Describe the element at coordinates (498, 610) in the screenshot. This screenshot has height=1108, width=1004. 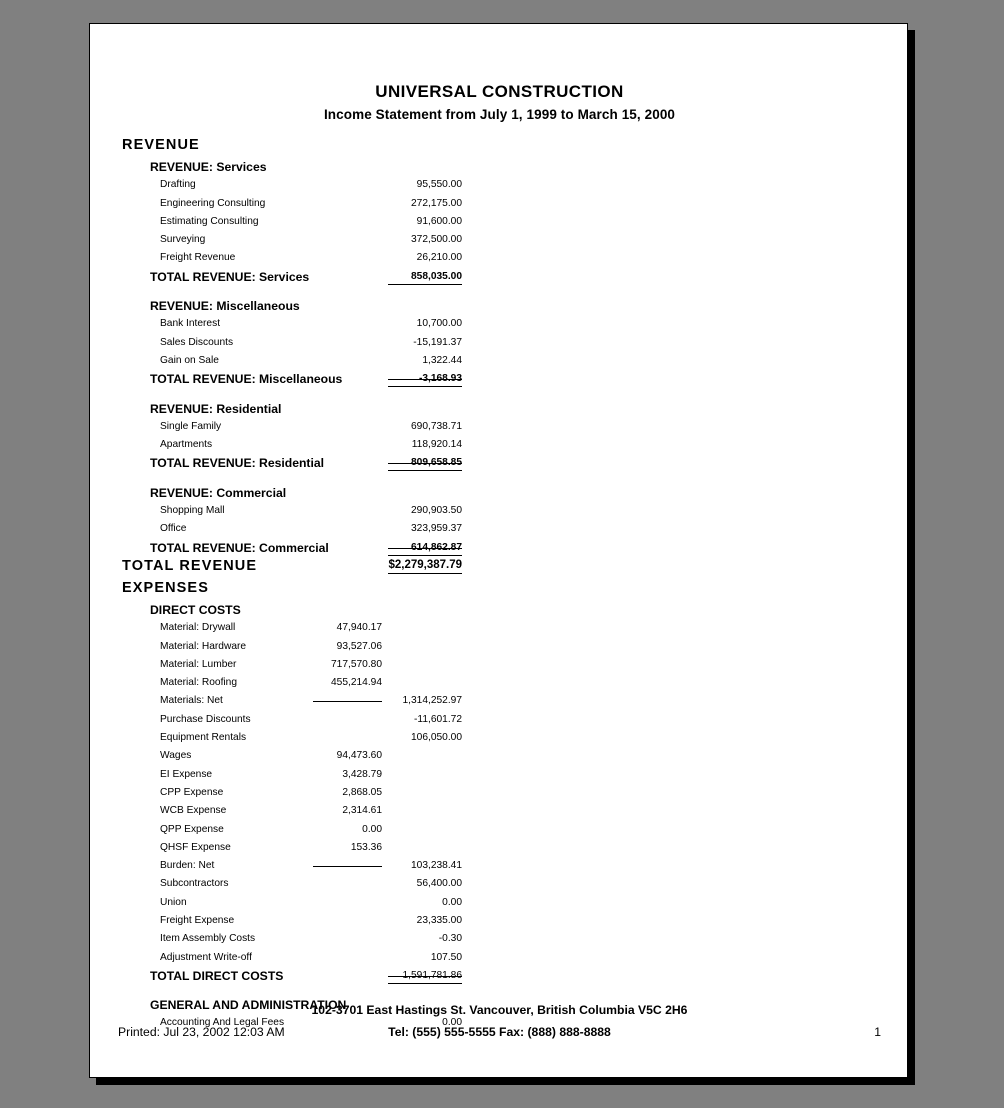
I see `statement-group-row: DIRECT COSTS` at that location.